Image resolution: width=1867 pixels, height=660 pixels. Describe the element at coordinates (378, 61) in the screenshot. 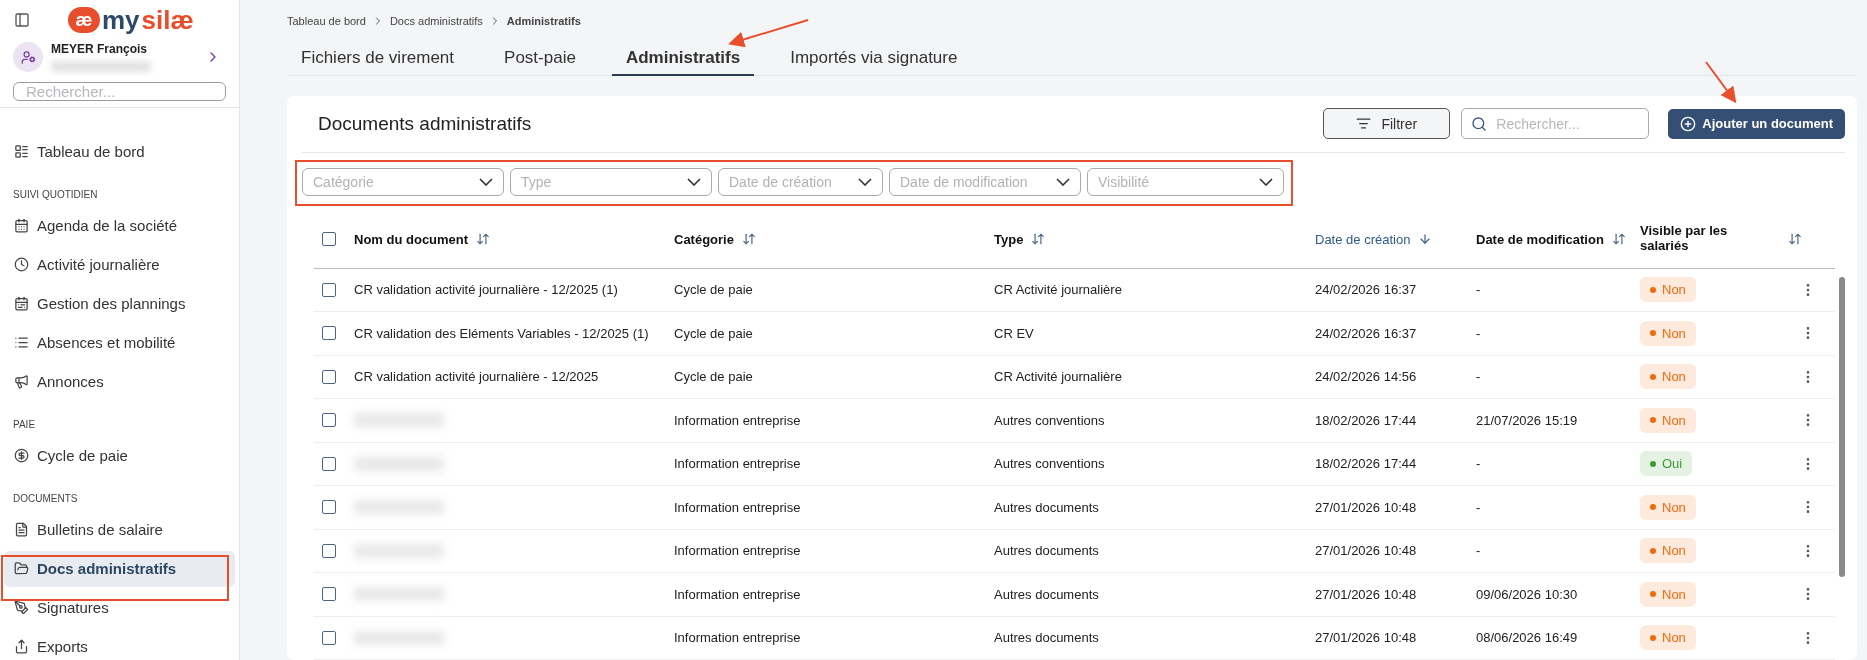

I see `tab: Fichiers de virement` at that location.